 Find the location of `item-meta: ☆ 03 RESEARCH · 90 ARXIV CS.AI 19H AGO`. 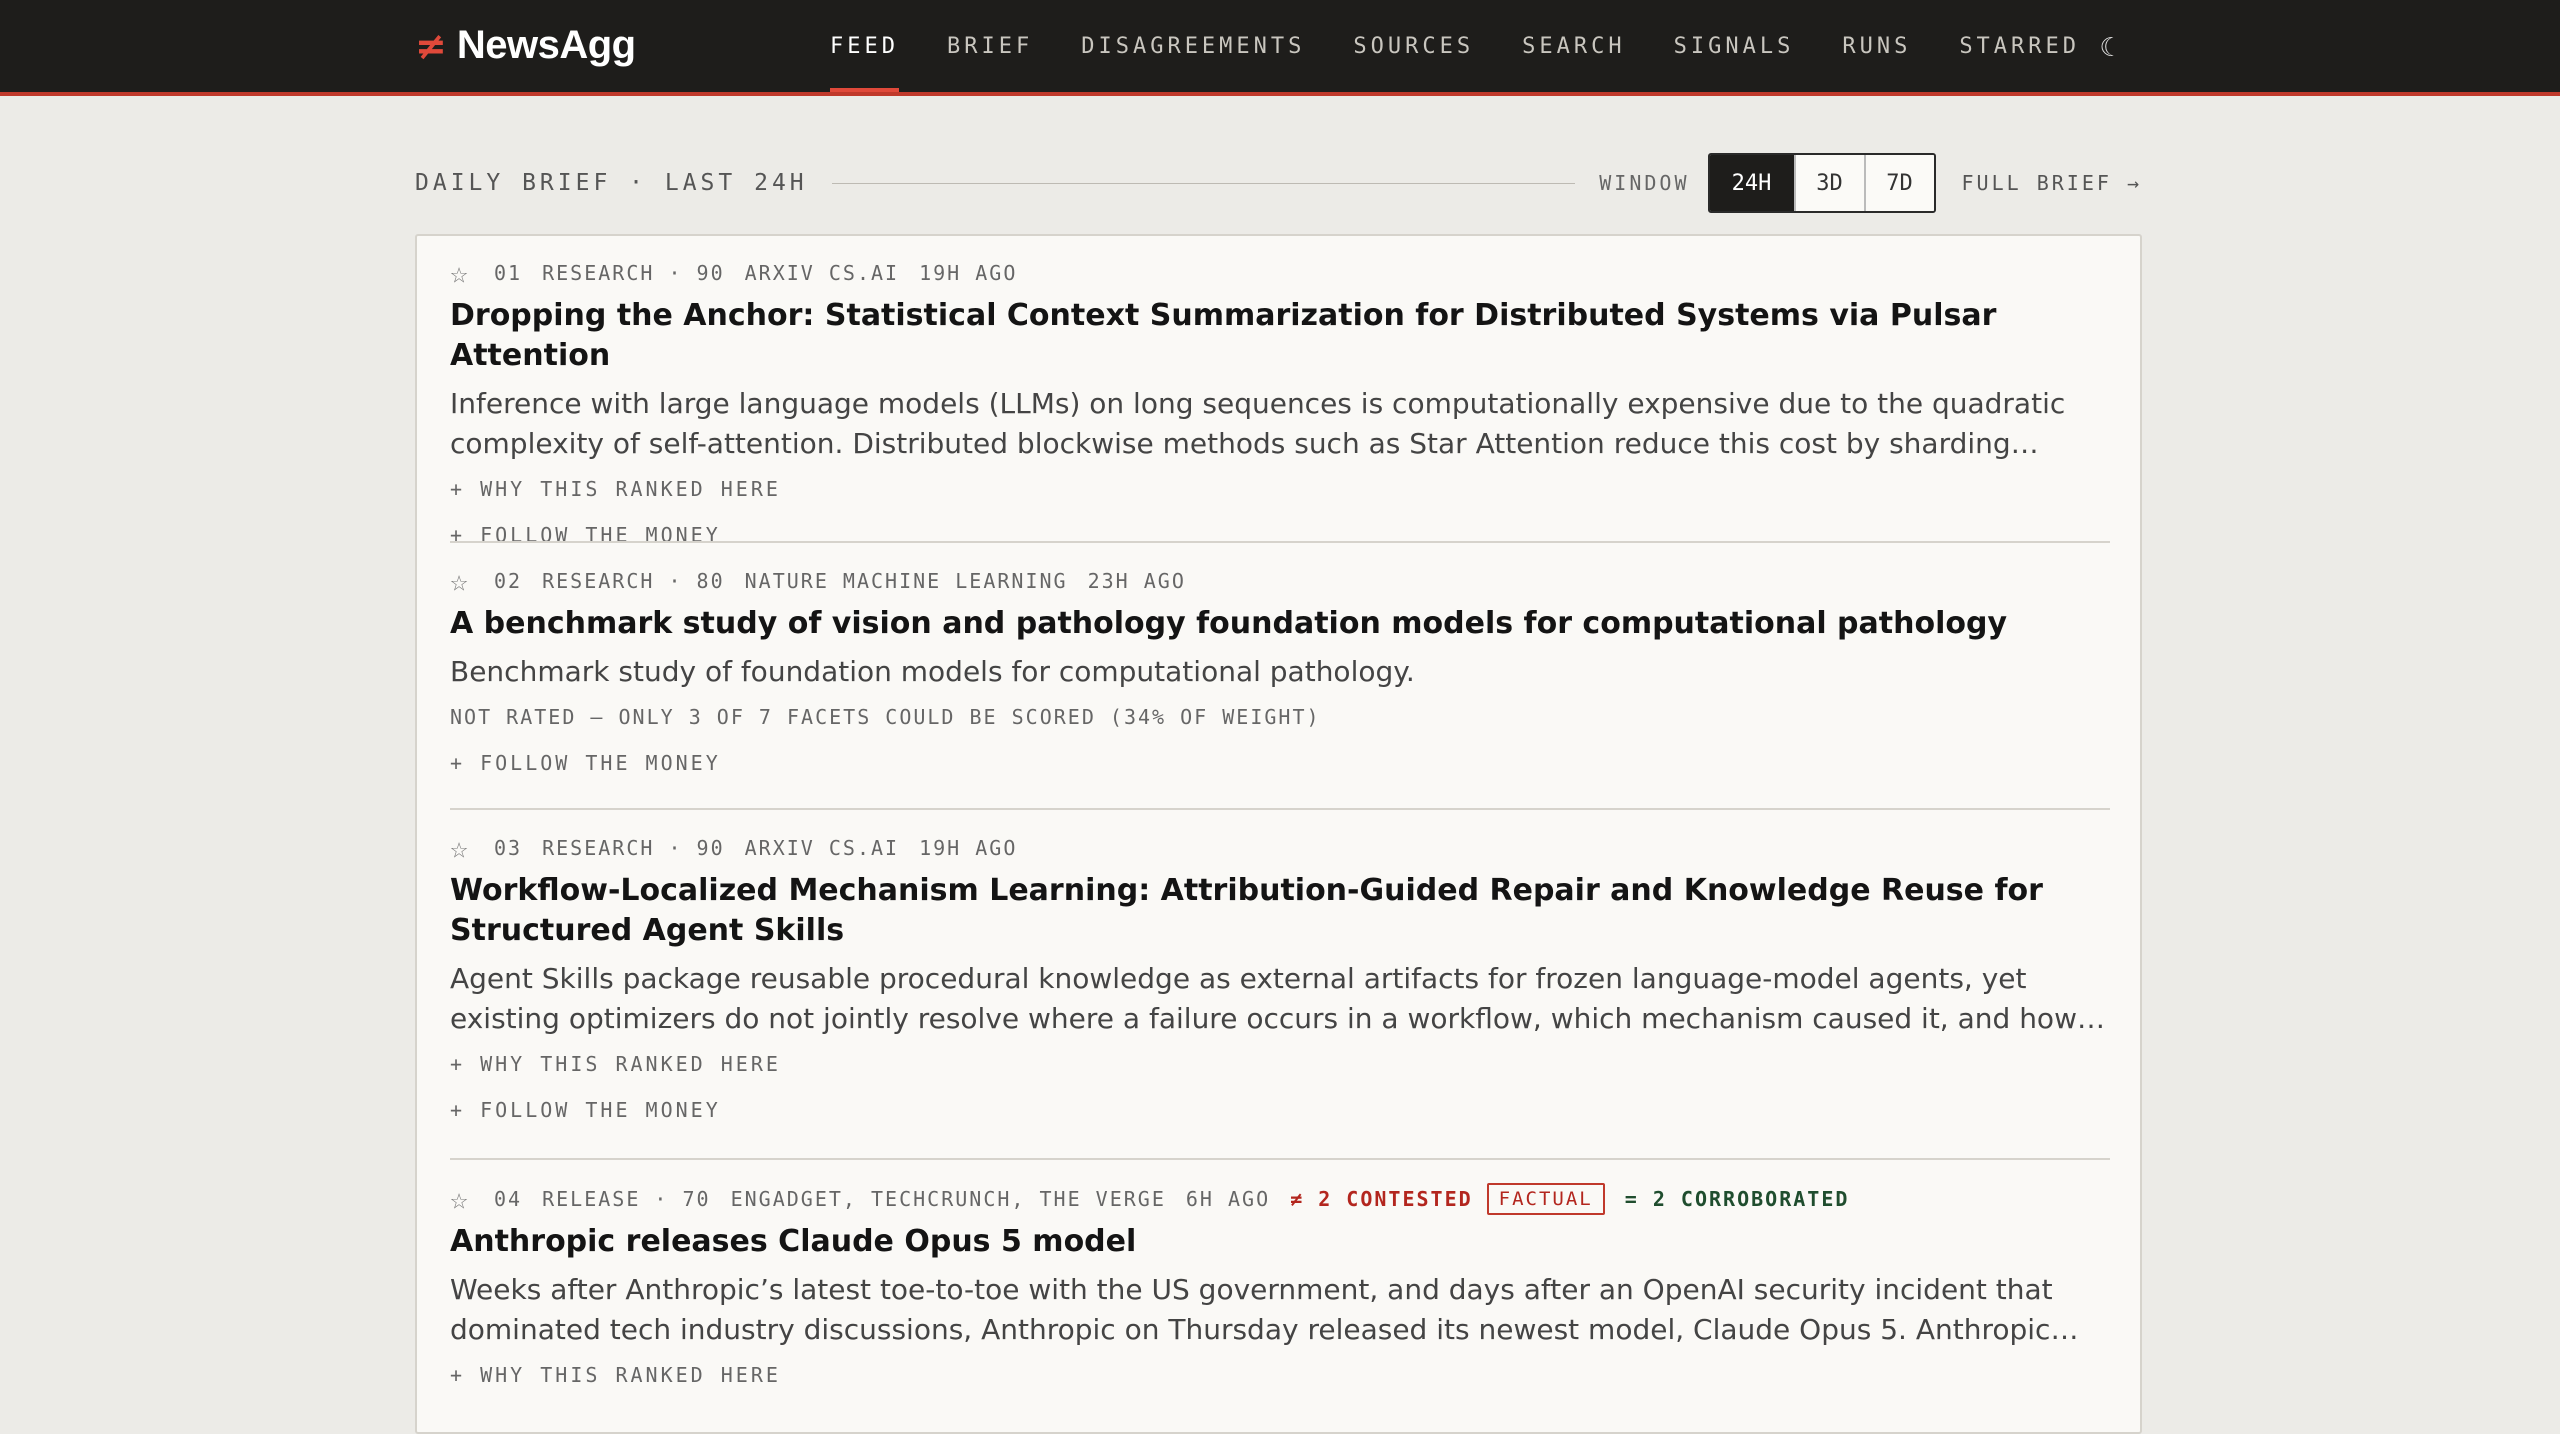

item-meta: ☆ 03 RESEARCH · 90 ARXIV CS.AI 19H AGO is located at coordinates (1280, 848).